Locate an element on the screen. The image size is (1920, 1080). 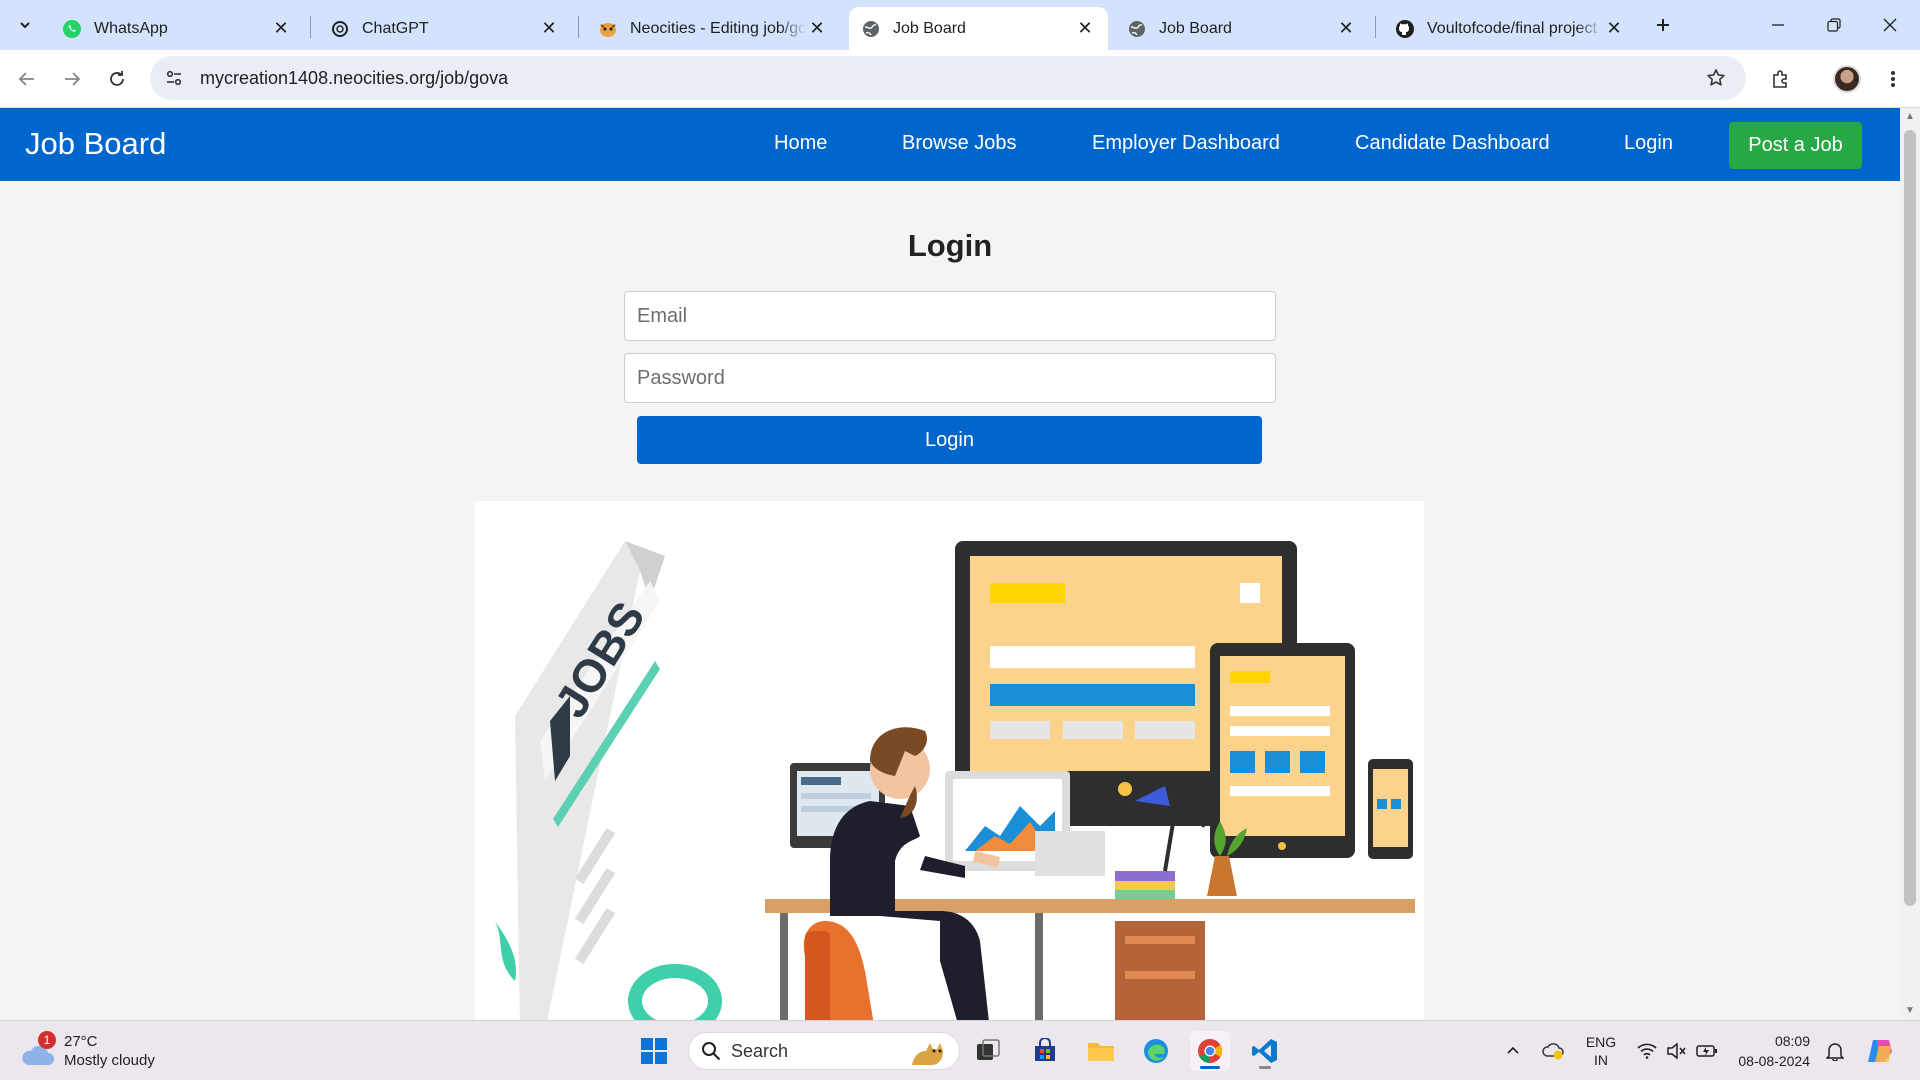
weather-widget: 1 27°C Mostly cloudy is located at coordinates (95, 1052).